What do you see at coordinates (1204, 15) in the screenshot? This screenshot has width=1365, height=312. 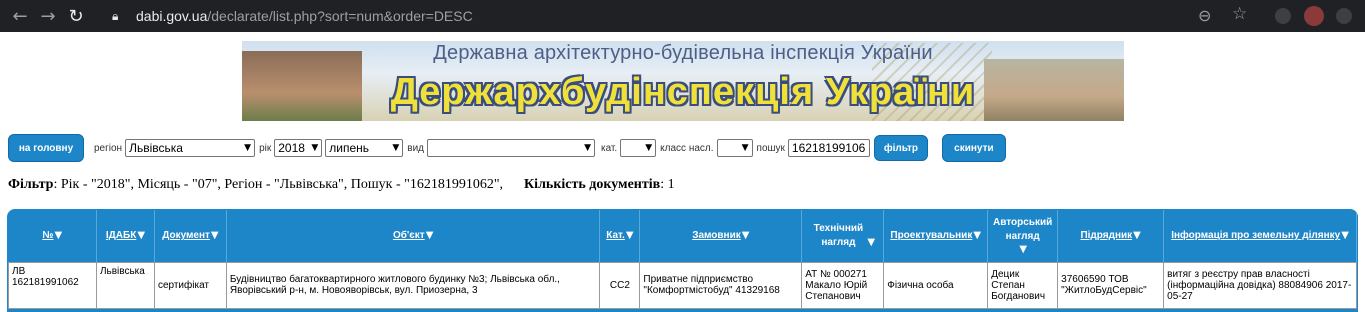 I see `zoom-icon: ⊖` at bounding box center [1204, 15].